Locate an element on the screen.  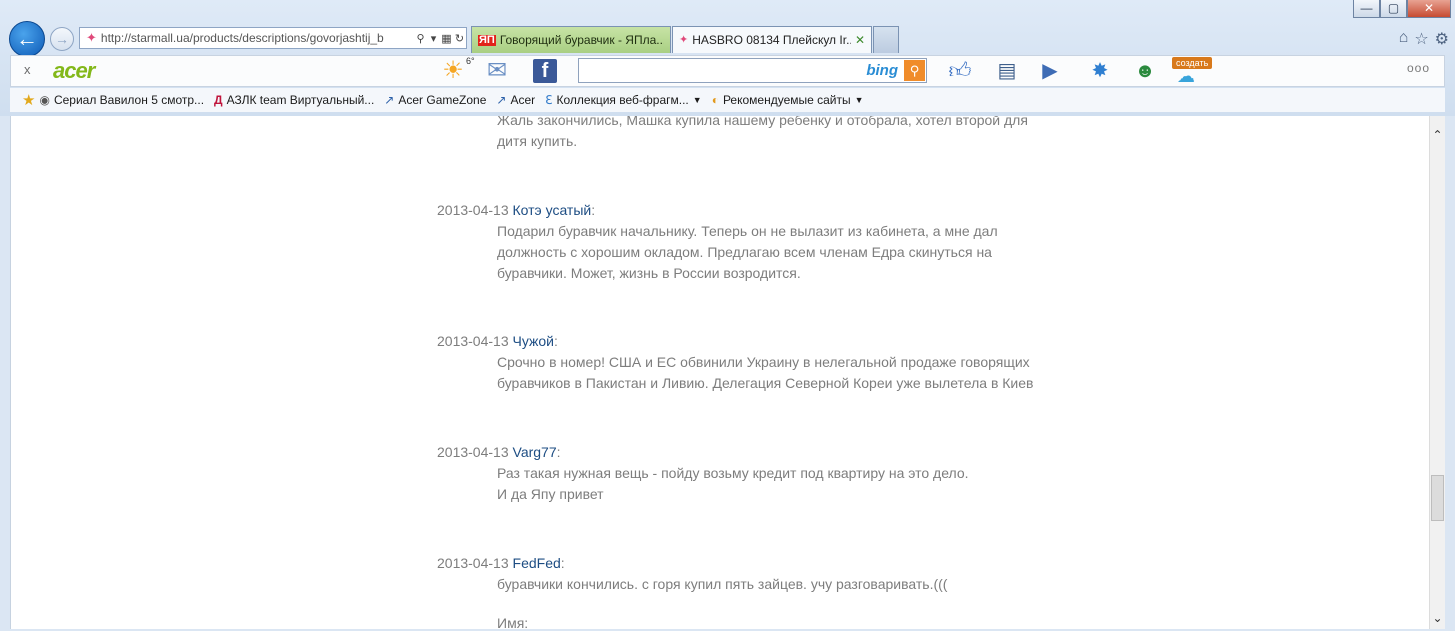
scroll-up-icon: ⌃ is located at coordinates (1437, 135).